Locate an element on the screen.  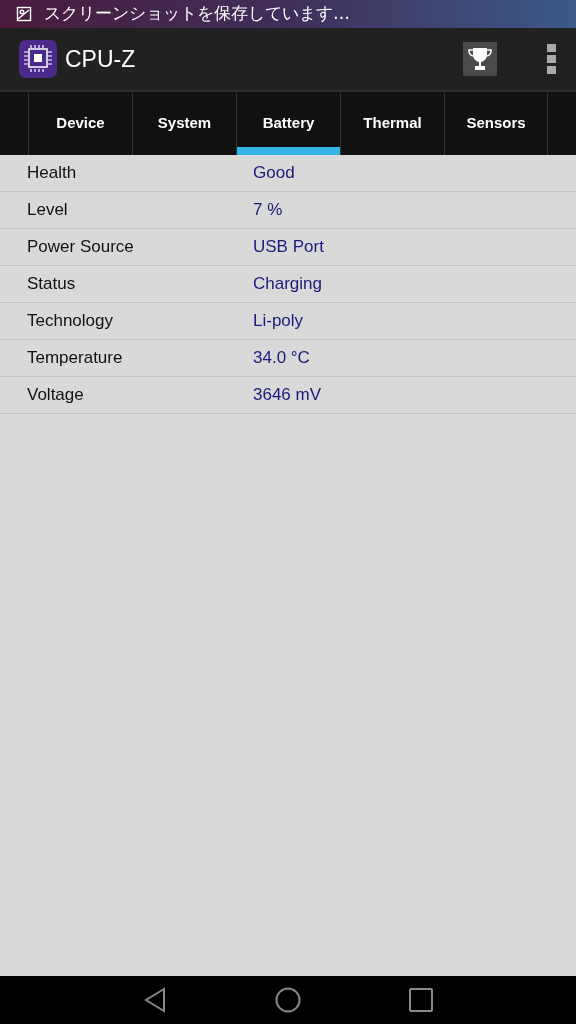
back-icon is located at coordinates (155, 1000).